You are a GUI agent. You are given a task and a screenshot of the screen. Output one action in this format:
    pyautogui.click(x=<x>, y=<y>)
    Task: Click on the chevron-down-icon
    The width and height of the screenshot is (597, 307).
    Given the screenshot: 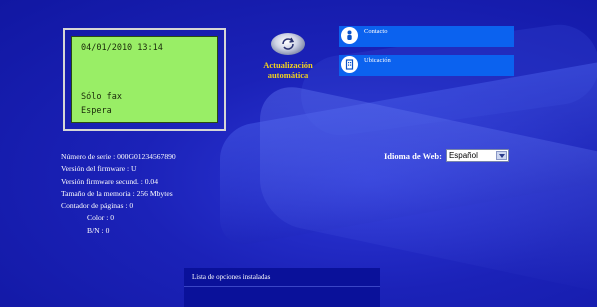 What is the action you would take?
    pyautogui.click(x=501, y=155)
    